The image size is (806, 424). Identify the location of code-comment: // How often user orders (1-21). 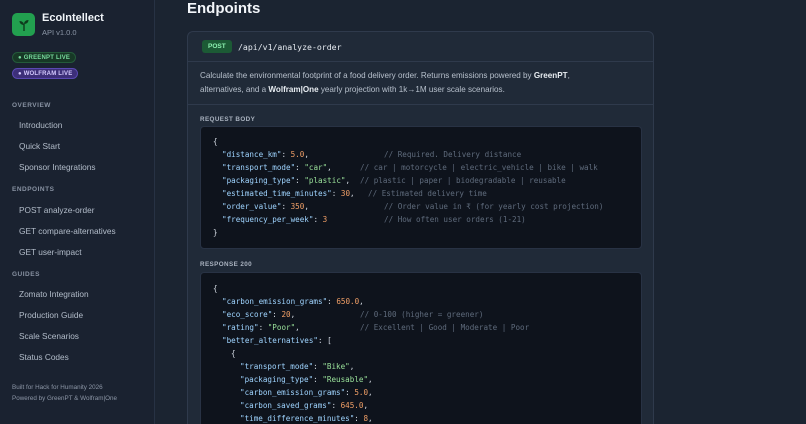
(455, 219).